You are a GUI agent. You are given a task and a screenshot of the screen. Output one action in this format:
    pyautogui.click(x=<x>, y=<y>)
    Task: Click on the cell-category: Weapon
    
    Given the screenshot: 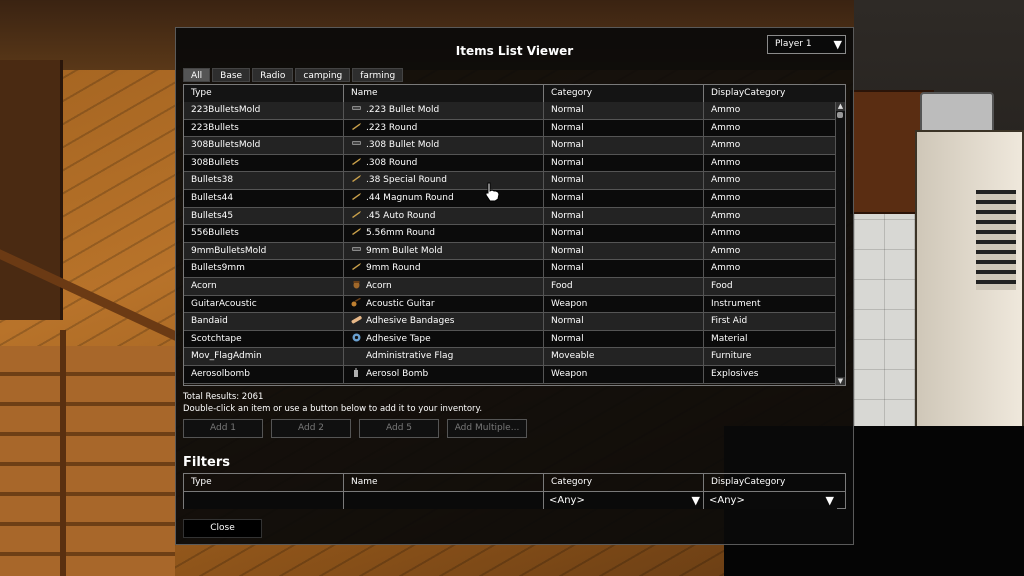 What is the action you would take?
    pyautogui.click(x=624, y=304)
    